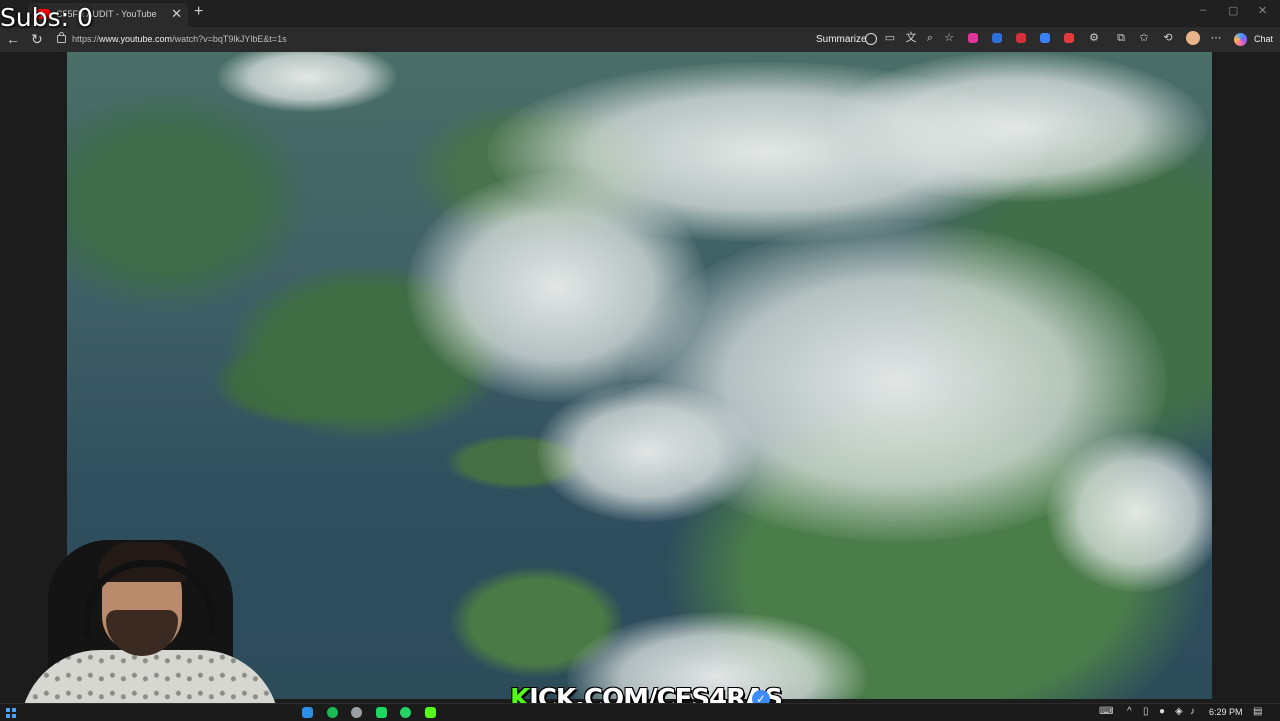 The height and width of the screenshot is (721, 1280). I want to click on webcam-overlay, so click(165, 630).